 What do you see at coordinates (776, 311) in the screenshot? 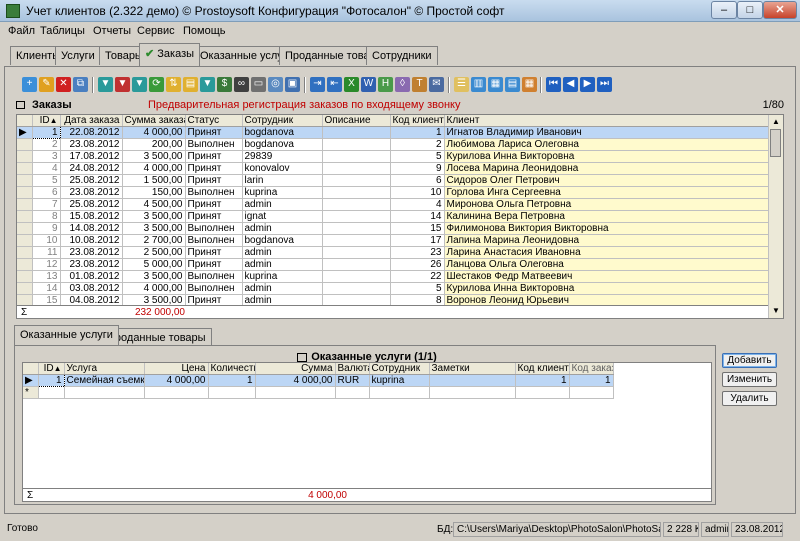
I see `scroll-down-icon: ▼` at bounding box center [776, 311].